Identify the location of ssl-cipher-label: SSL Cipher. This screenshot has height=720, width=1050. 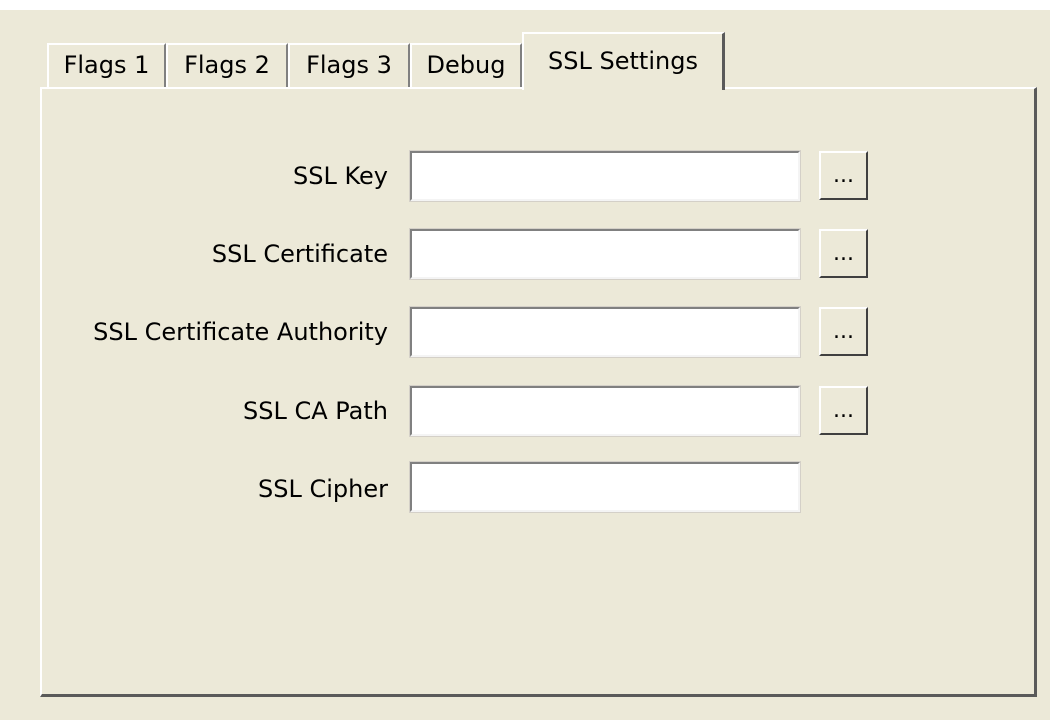
(323, 489).